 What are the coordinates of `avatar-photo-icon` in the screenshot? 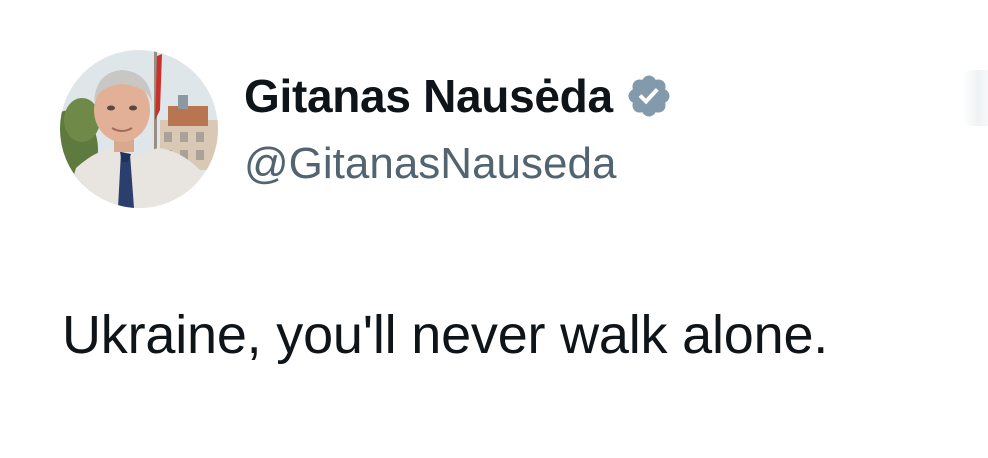 It's located at (139, 129).